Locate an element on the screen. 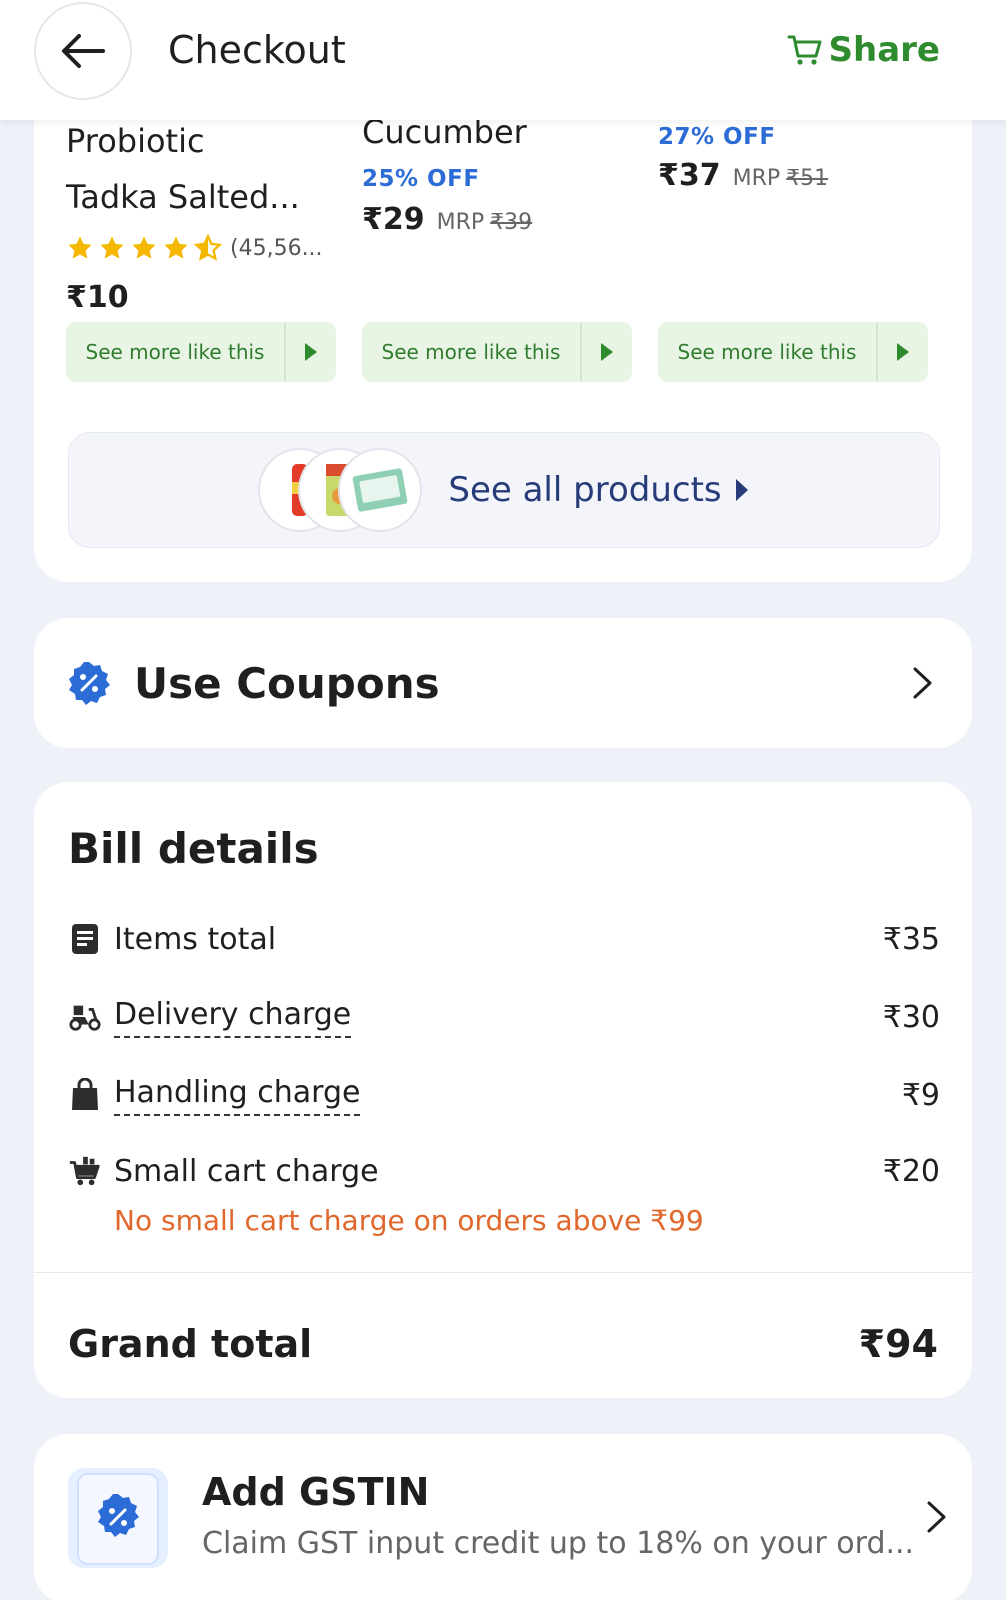 The image size is (1006, 1600). cart-icon is located at coordinates (804, 50).